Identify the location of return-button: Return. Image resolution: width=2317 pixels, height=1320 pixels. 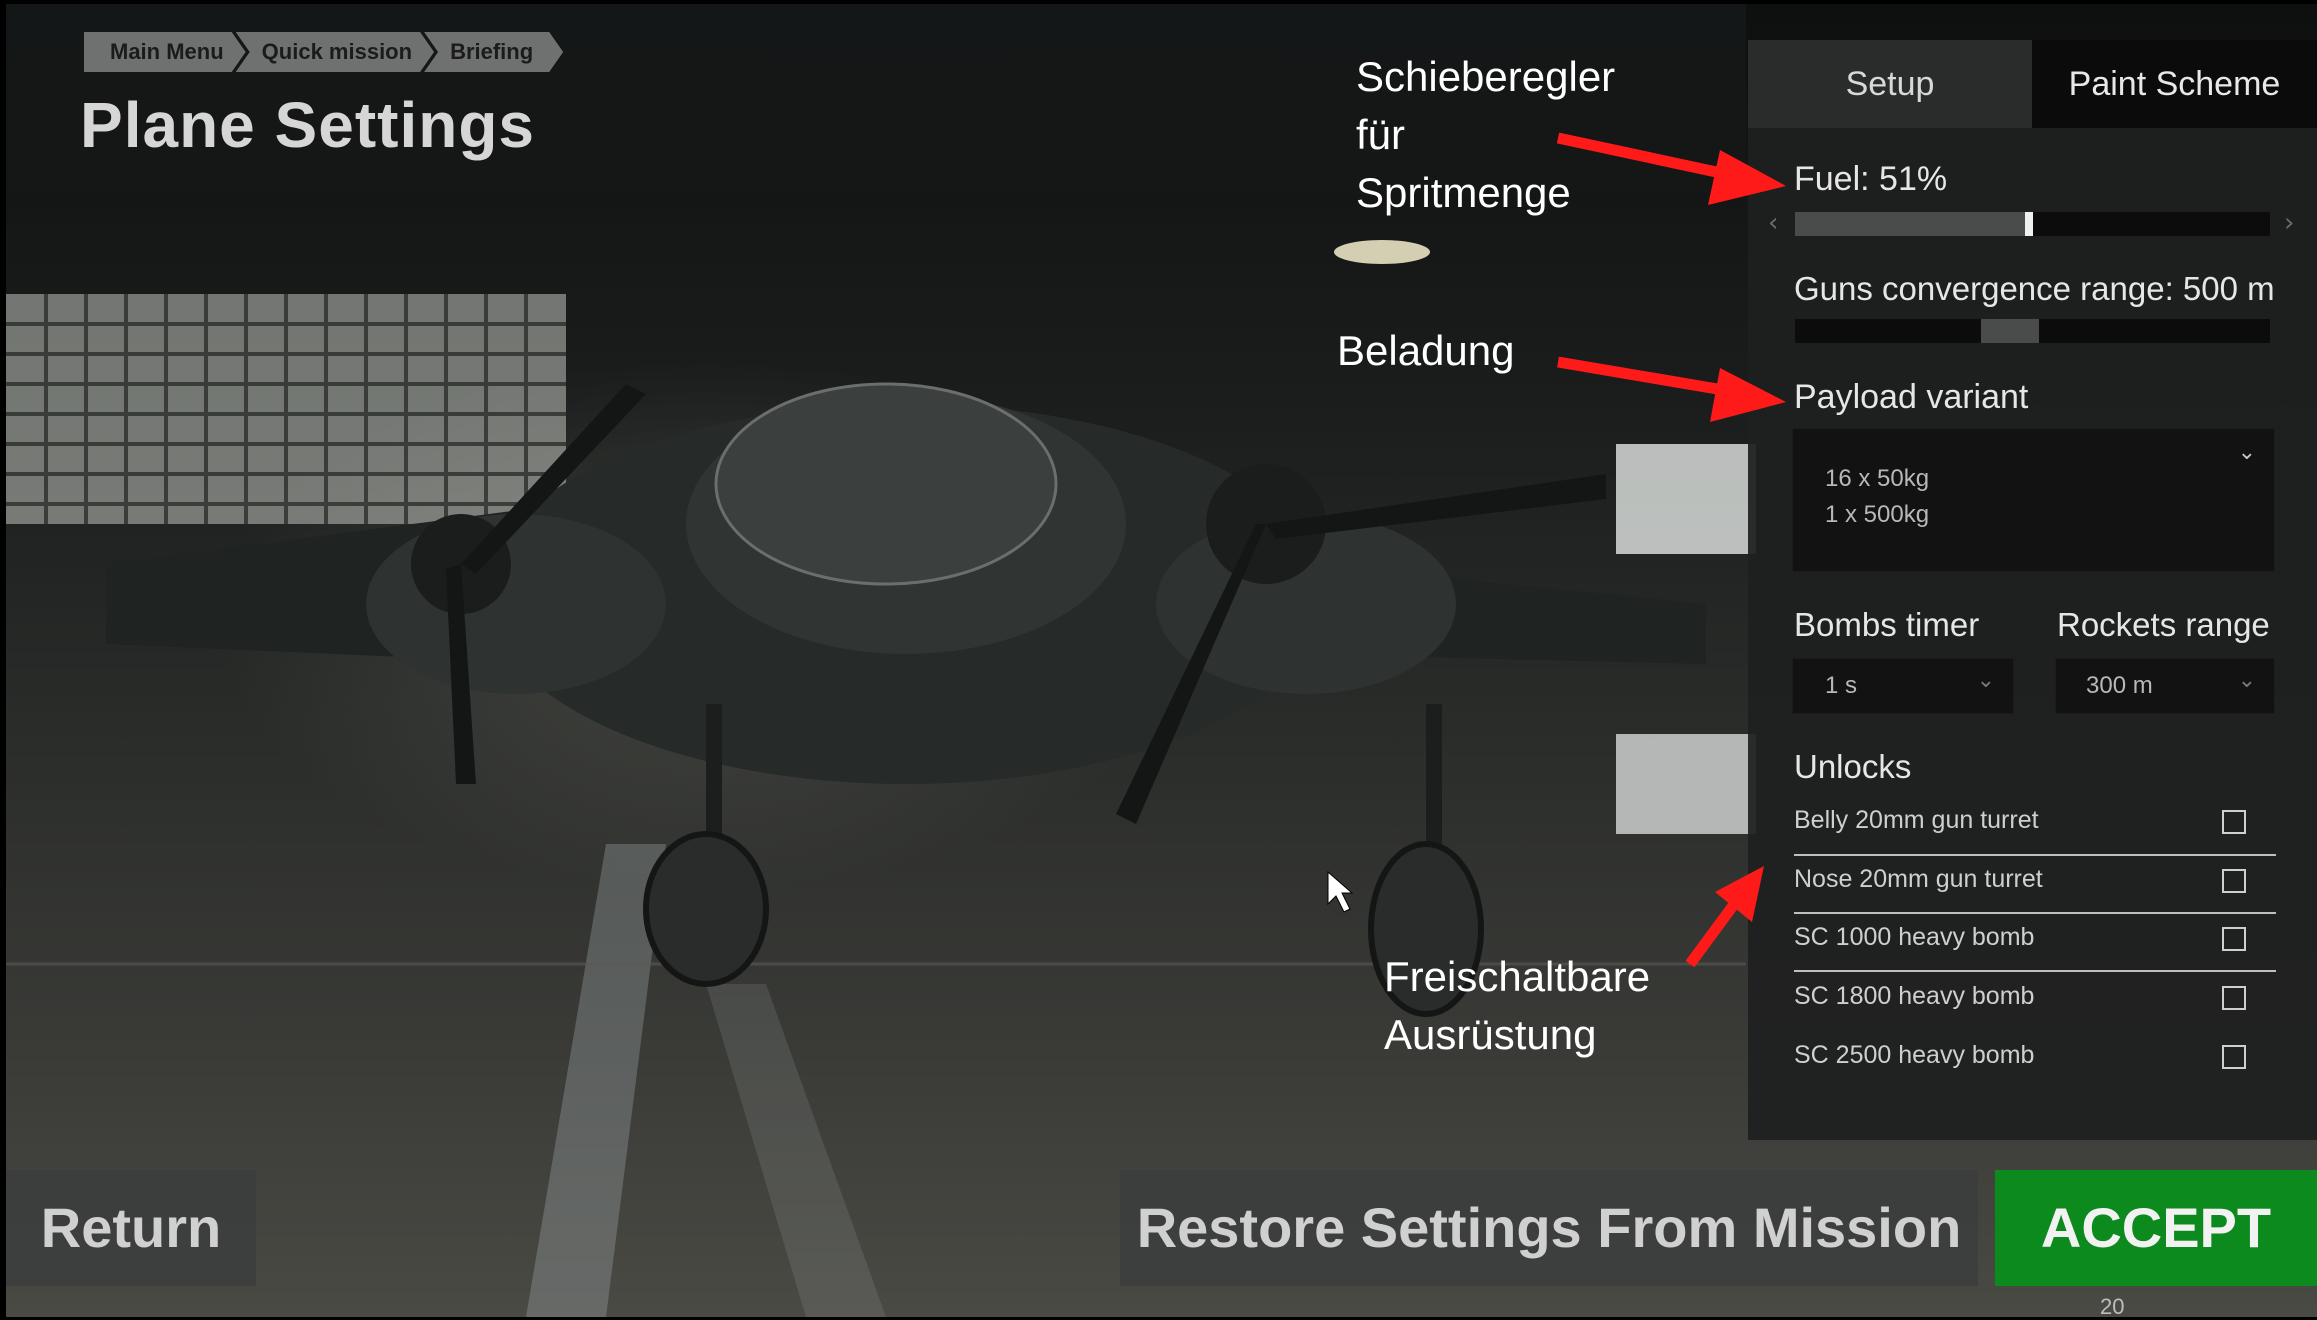
(131, 1228).